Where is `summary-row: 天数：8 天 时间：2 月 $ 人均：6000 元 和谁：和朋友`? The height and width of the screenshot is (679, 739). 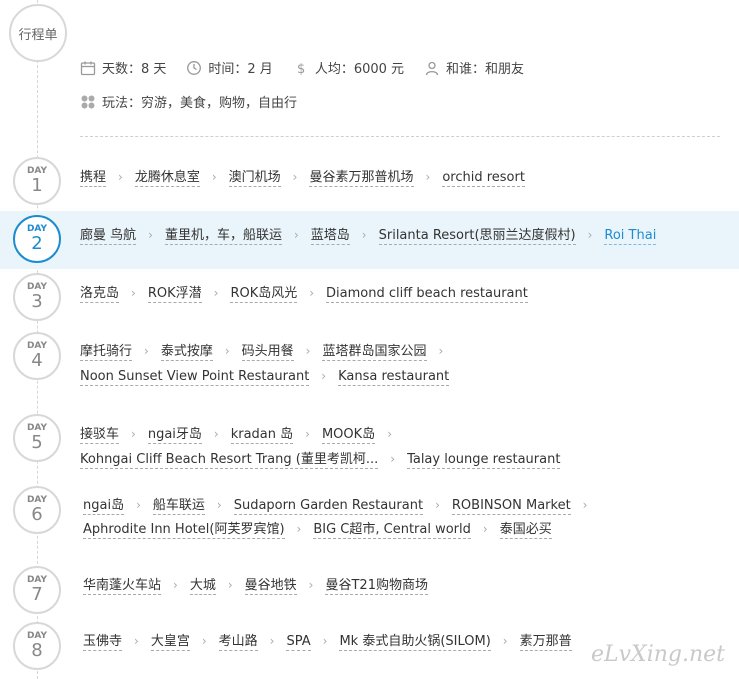
summary-row: 天数：8 天 时间：2 月 $ 人均：6000 元 和谁：和朋友 is located at coordinates (312, 67).